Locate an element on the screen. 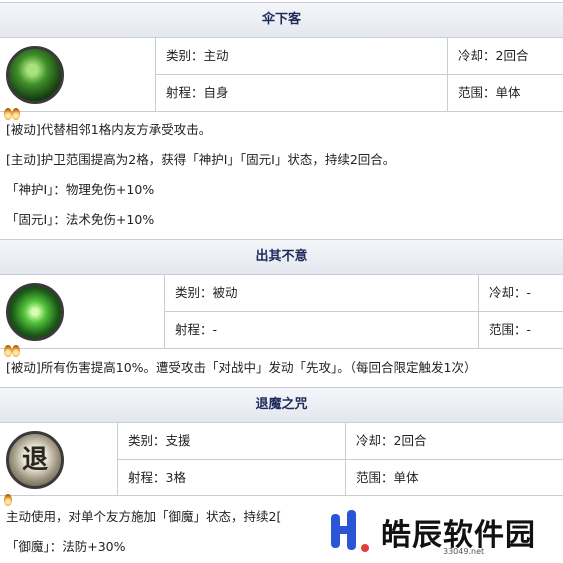 This screenshot has height=563, width=563. watermark-url: 33049.net is located at coordinates (464, 551).